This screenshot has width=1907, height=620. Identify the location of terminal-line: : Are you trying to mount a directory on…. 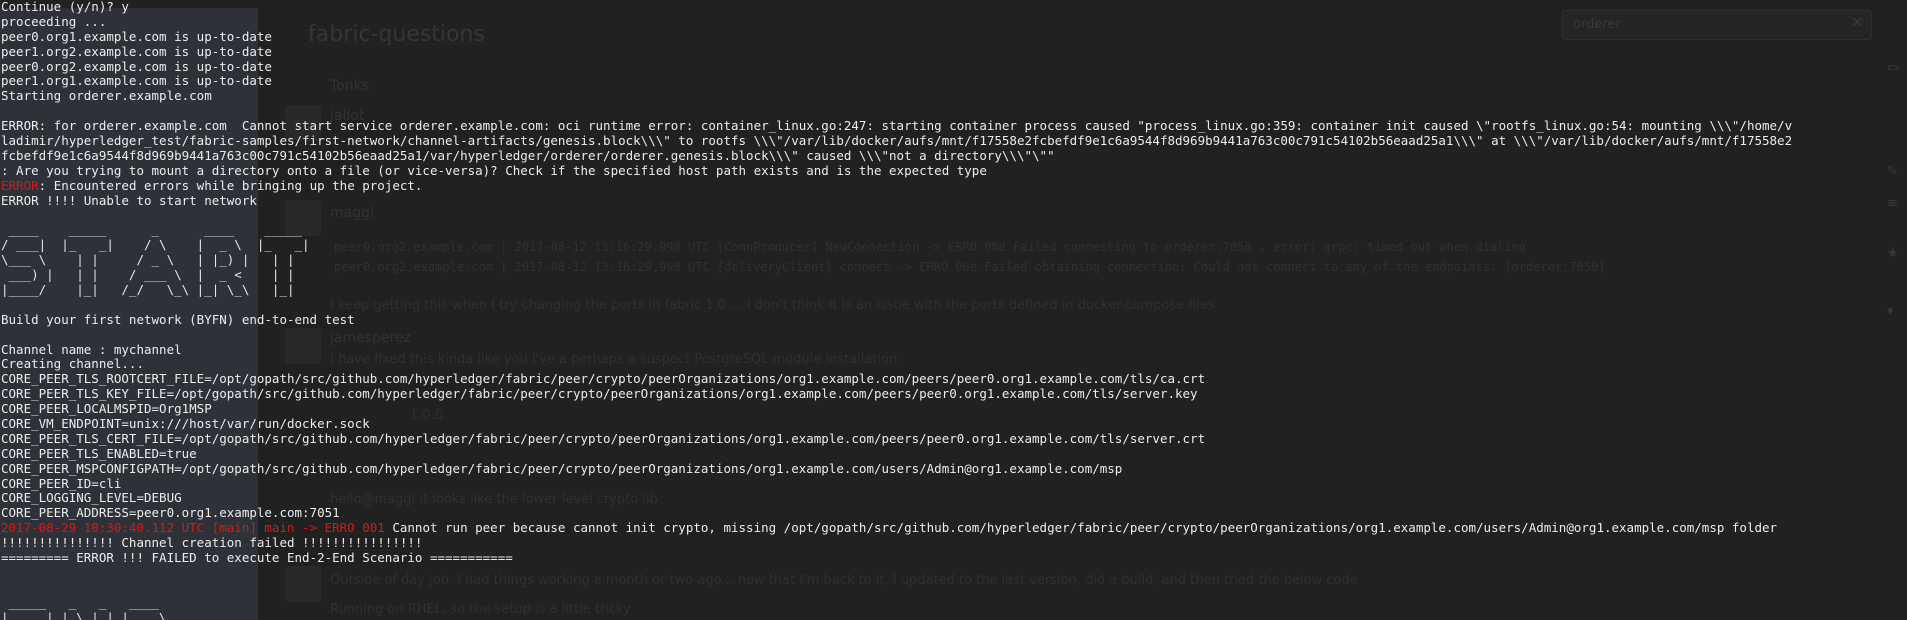
(494, 170).